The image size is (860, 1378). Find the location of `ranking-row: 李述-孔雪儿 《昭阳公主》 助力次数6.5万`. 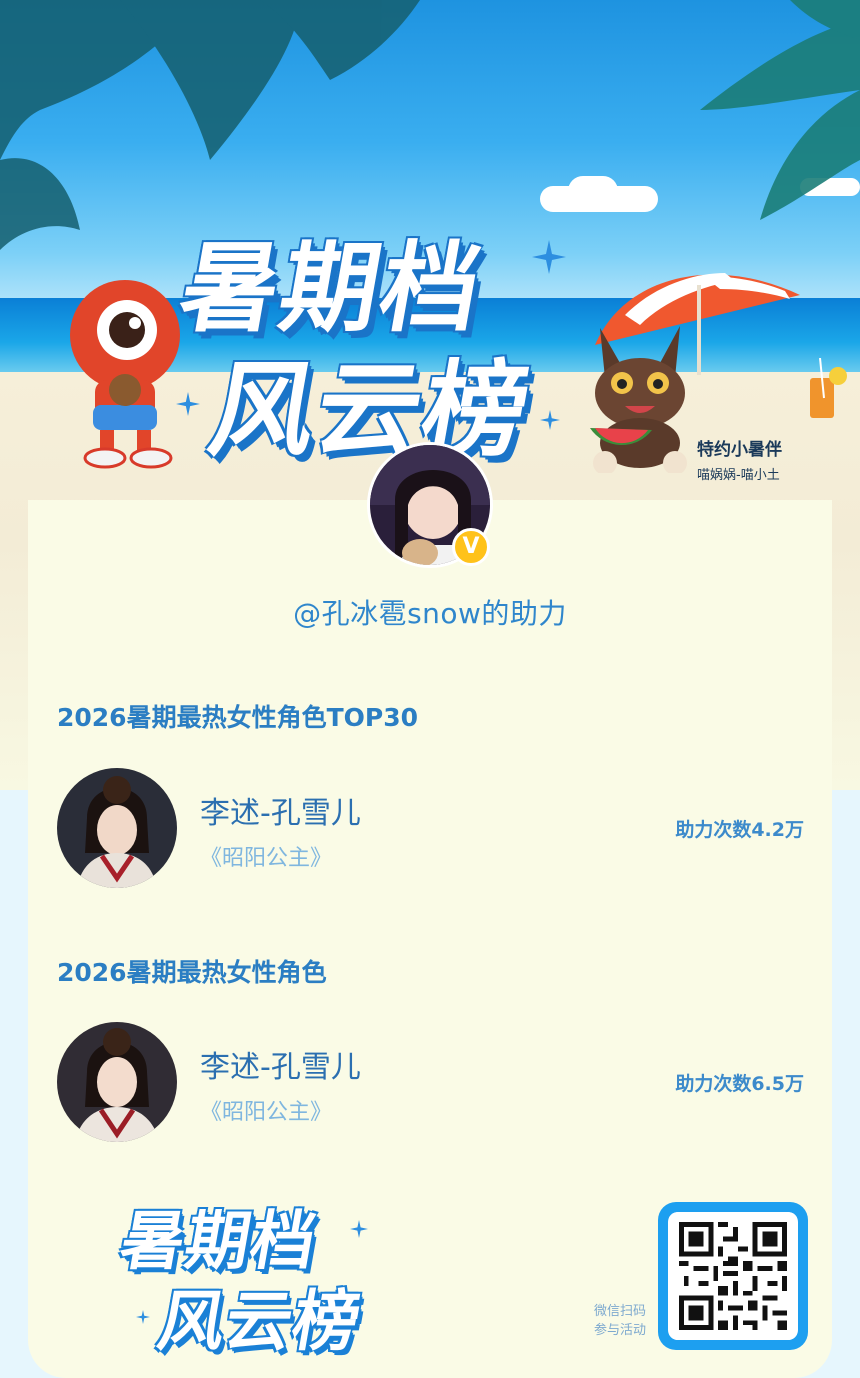

ranking-row: 李述-孔雪儿 《昭阳公主》 助力次数6.5万 is located at coordinates (437, 1082).